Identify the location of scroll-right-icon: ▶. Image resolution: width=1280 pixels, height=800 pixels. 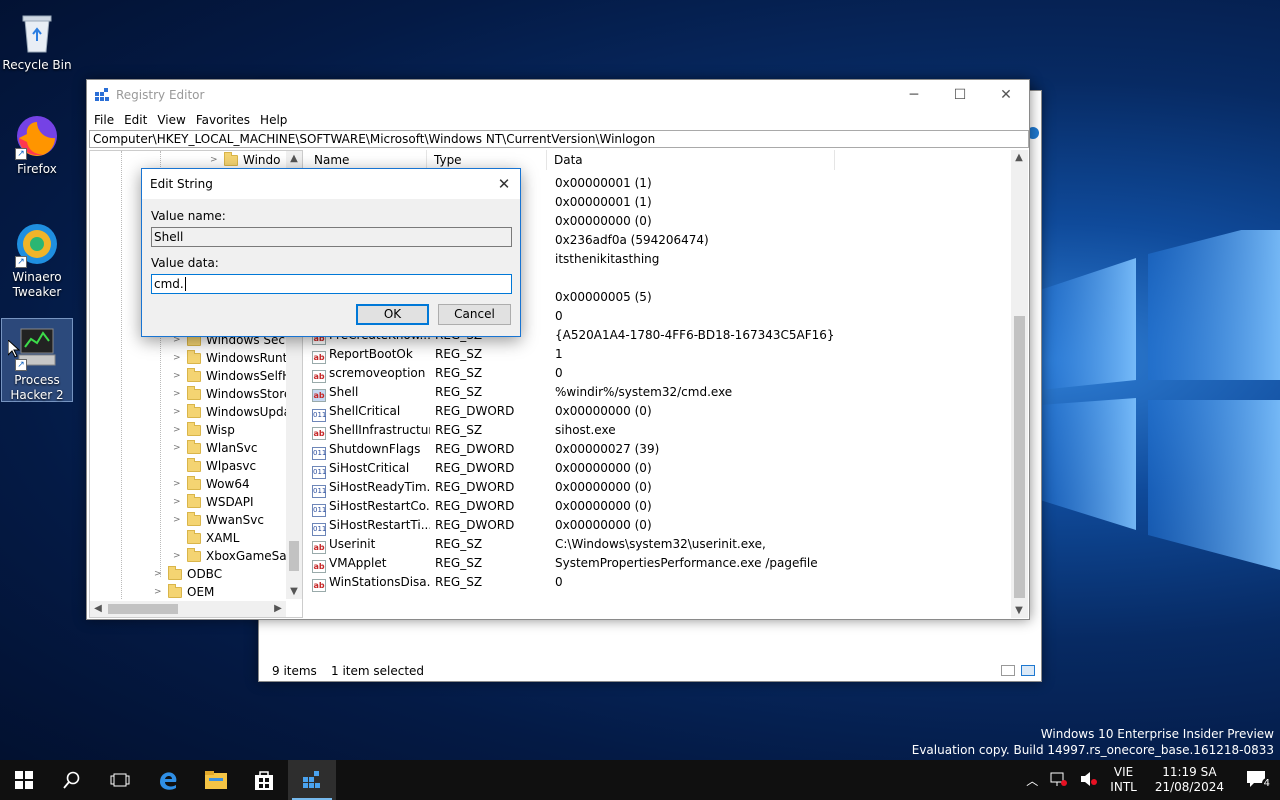
(278, 608).